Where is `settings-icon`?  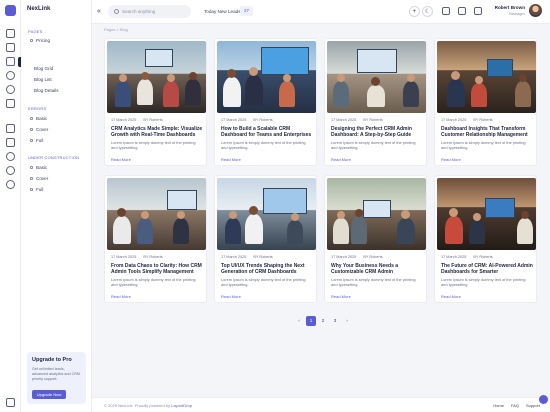
settings-icon is located at coordinates (10, 170).